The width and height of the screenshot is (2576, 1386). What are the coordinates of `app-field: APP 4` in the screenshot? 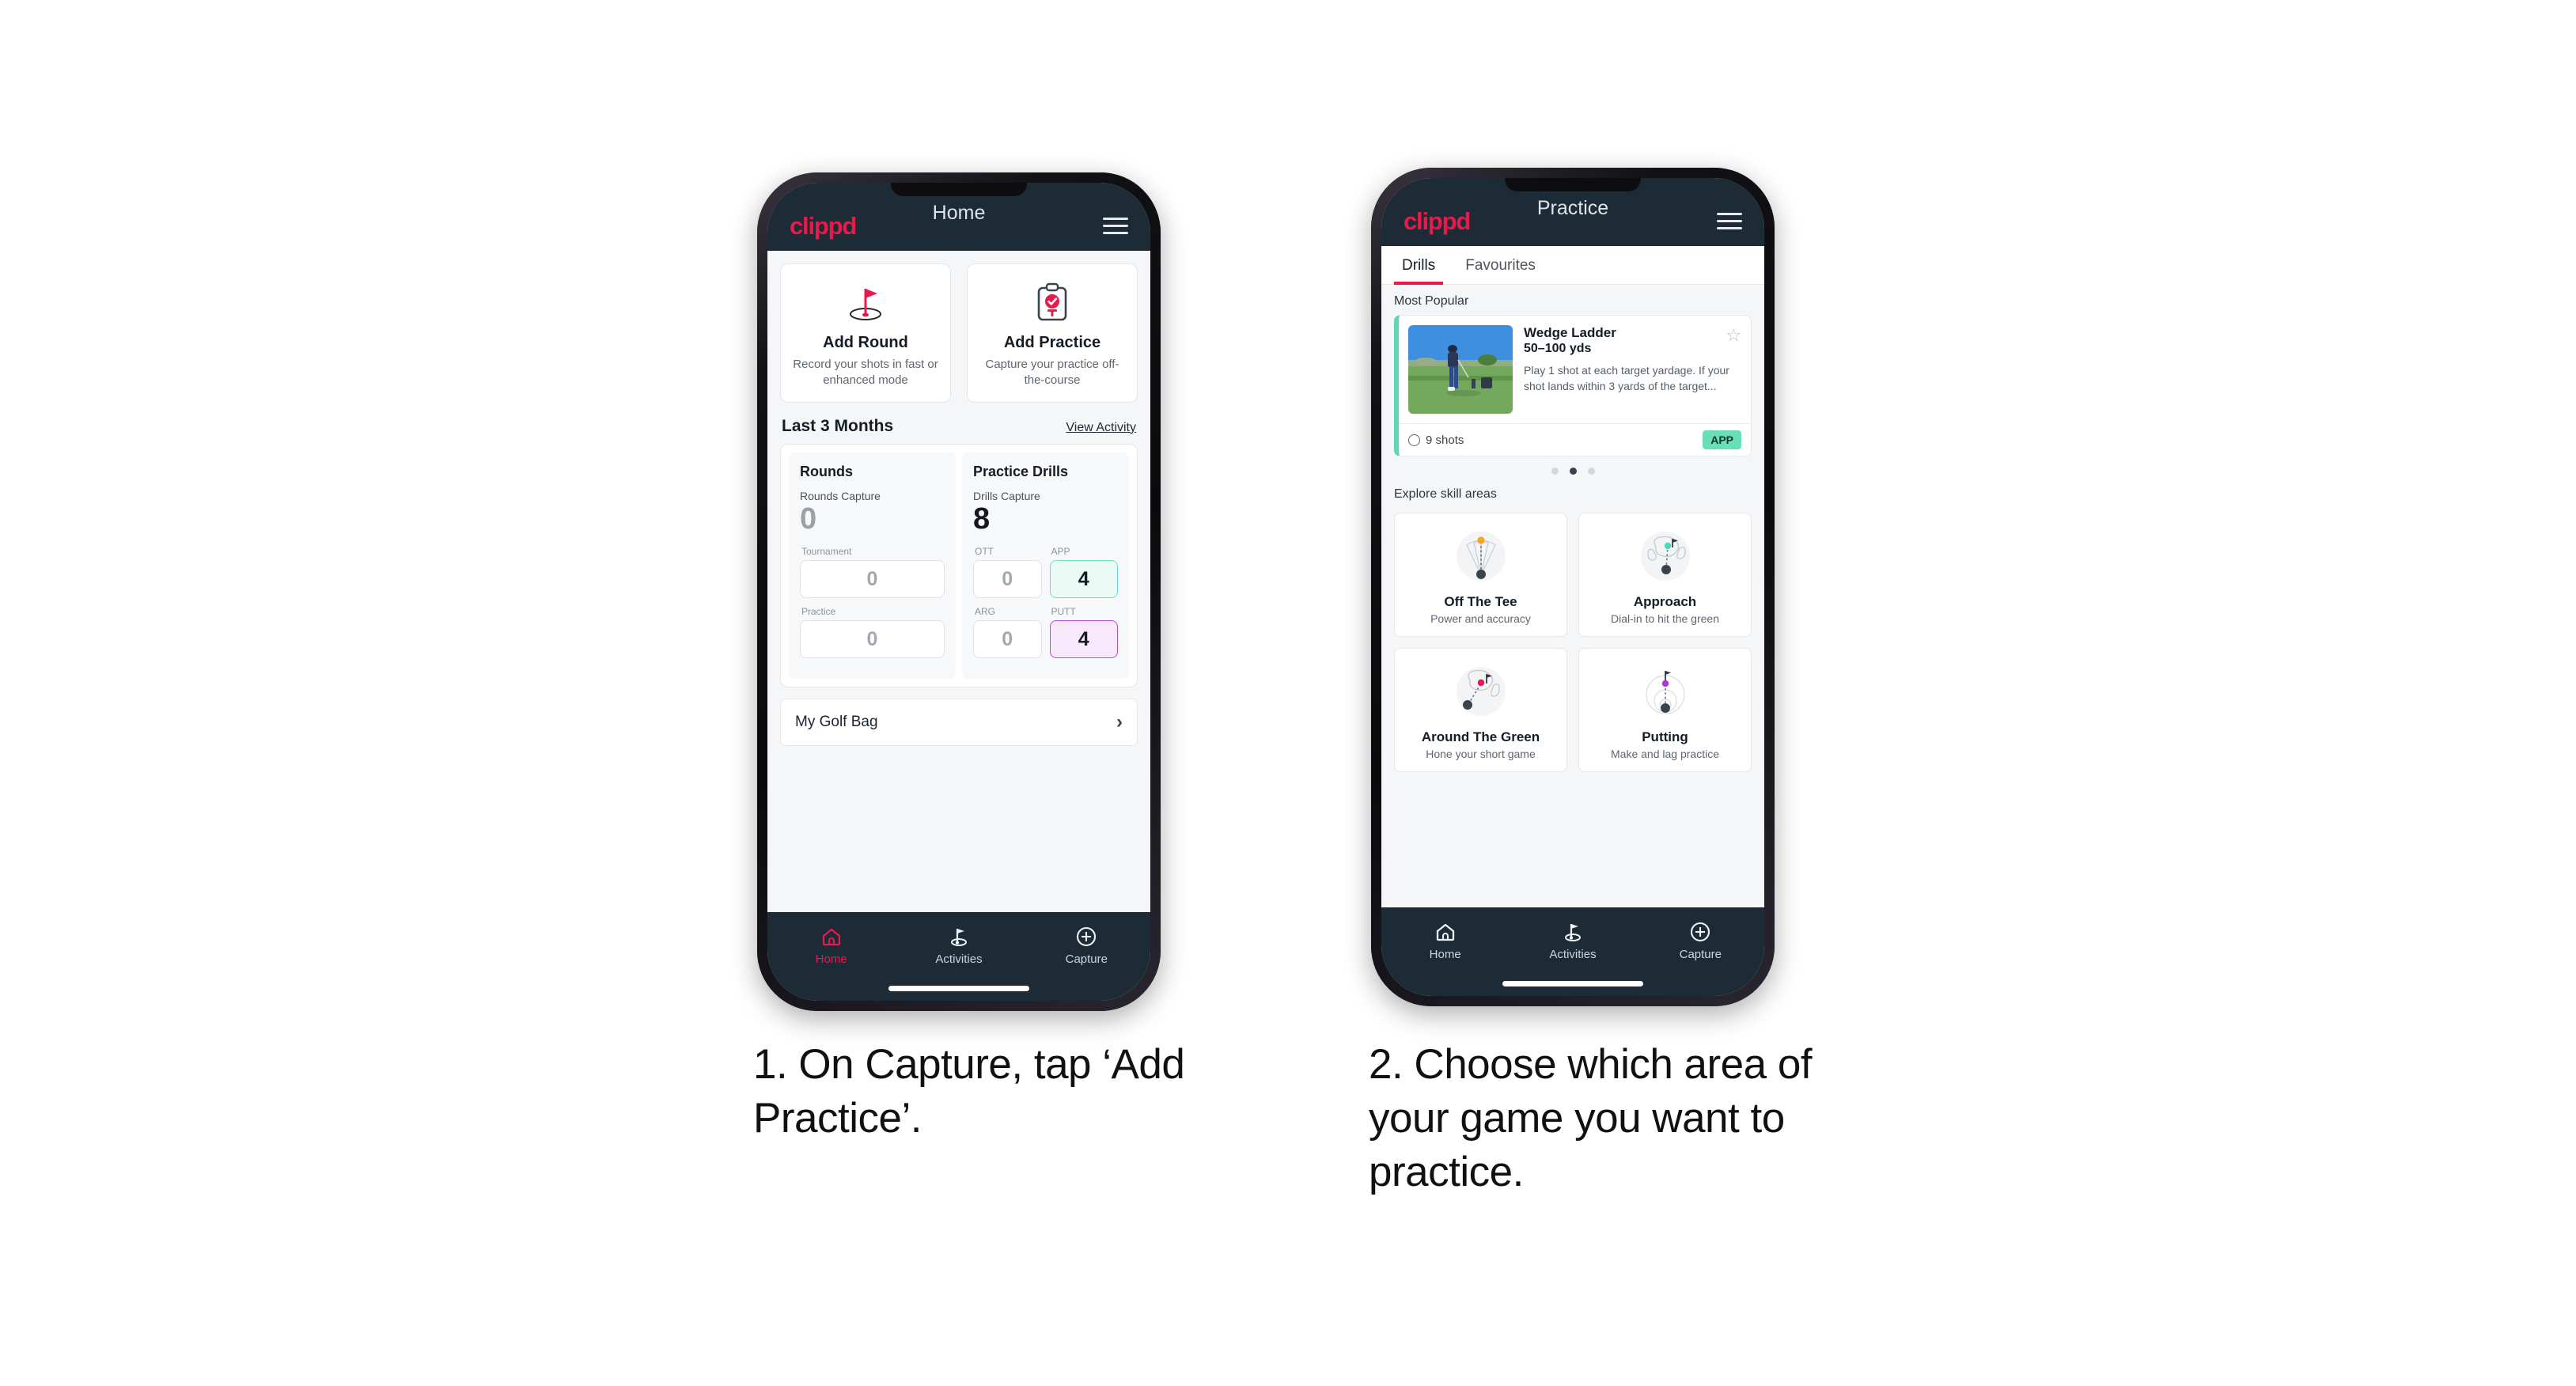 It's located at (1083, 573).